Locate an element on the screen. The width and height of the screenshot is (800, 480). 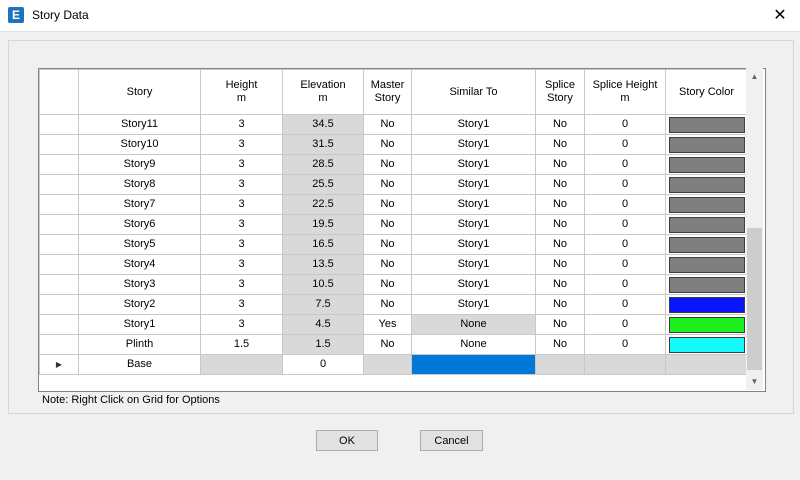
table-row: Story7 3 22.5 No Story1 No 0 is located at coordinates (393, 204).